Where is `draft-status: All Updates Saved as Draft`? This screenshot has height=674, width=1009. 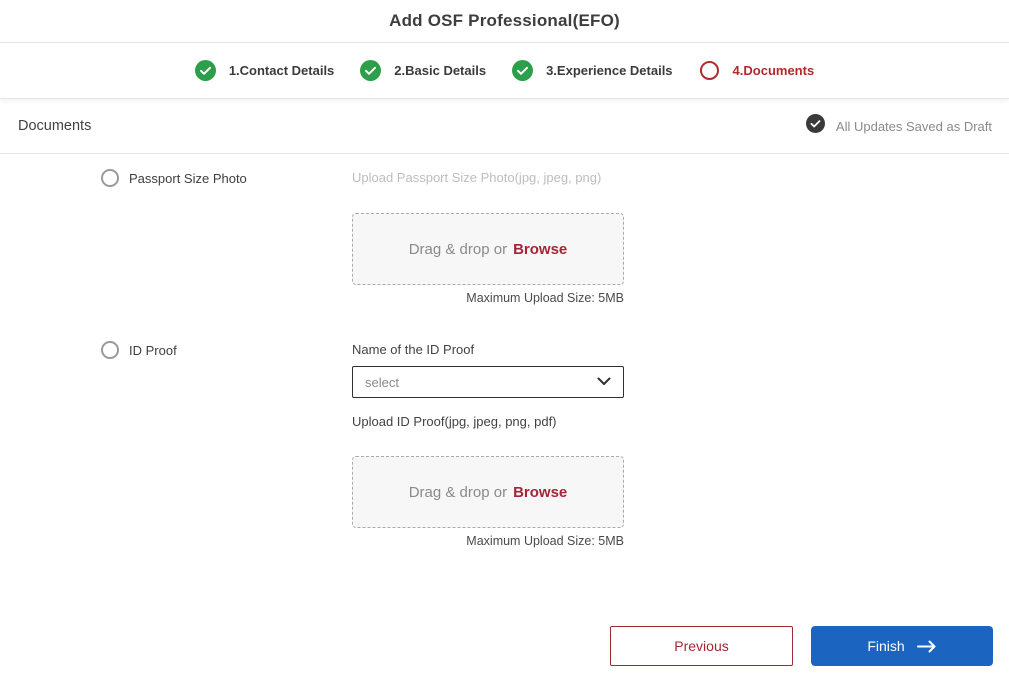
draft-status: All Updates Saved as Draft is located at coordinates (898, 126).